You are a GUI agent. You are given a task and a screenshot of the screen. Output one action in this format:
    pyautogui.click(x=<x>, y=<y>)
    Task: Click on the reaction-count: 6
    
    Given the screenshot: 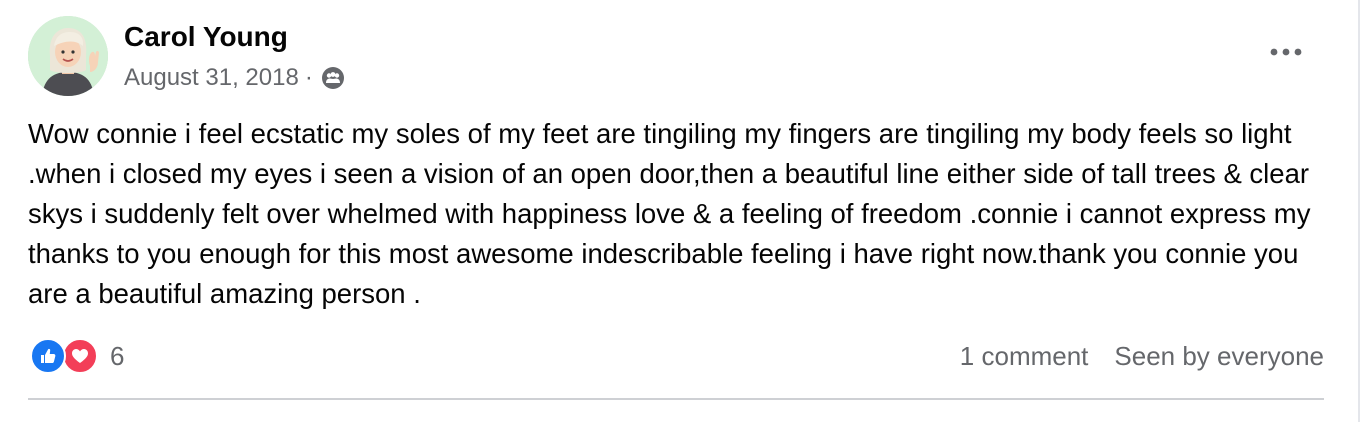 What is the action you would take?
    pyautogui.click(x=117, y=355)
    